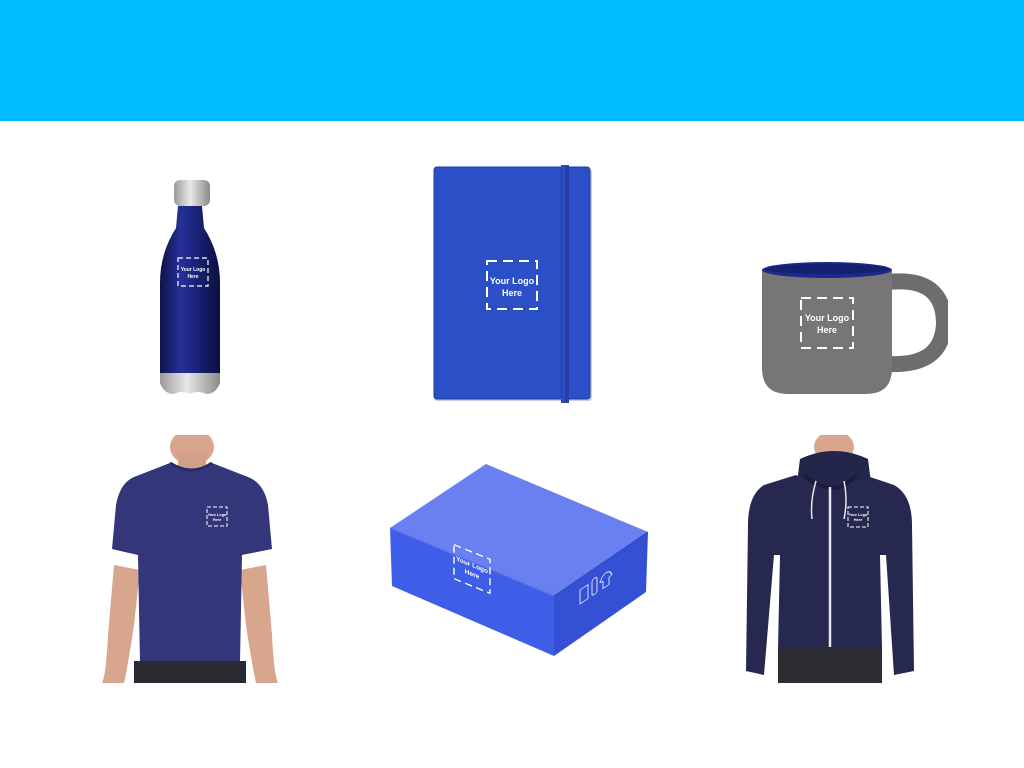 The height and width of the screenshot is (768, 1024). I want to click on t-shirt-image: Your Logo Here, so click(190, 559).